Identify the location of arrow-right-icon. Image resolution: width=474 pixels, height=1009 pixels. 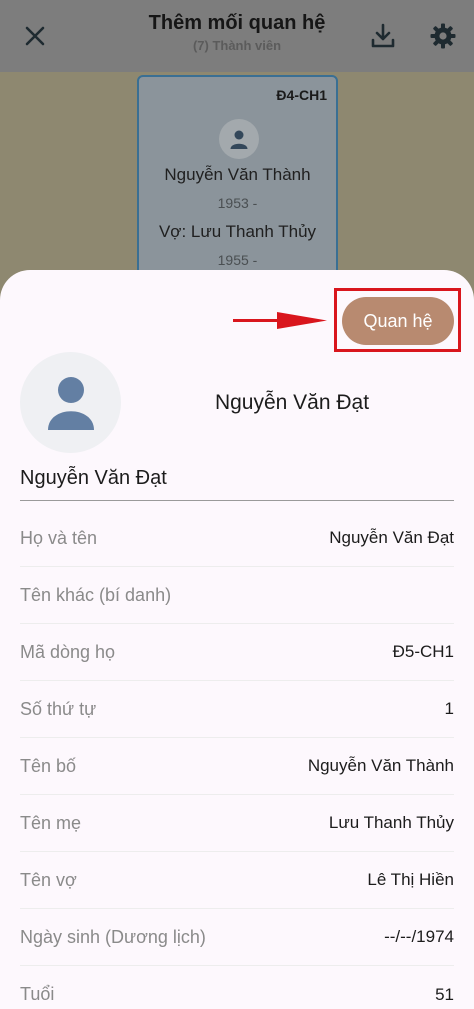
(280, 320).